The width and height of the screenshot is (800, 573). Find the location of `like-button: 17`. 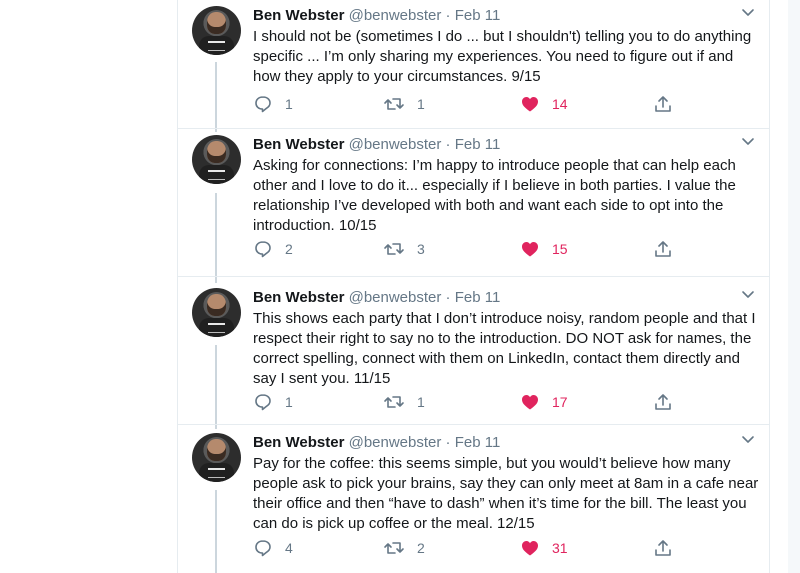

like-button: 17 is located at coordinates (544, 402).